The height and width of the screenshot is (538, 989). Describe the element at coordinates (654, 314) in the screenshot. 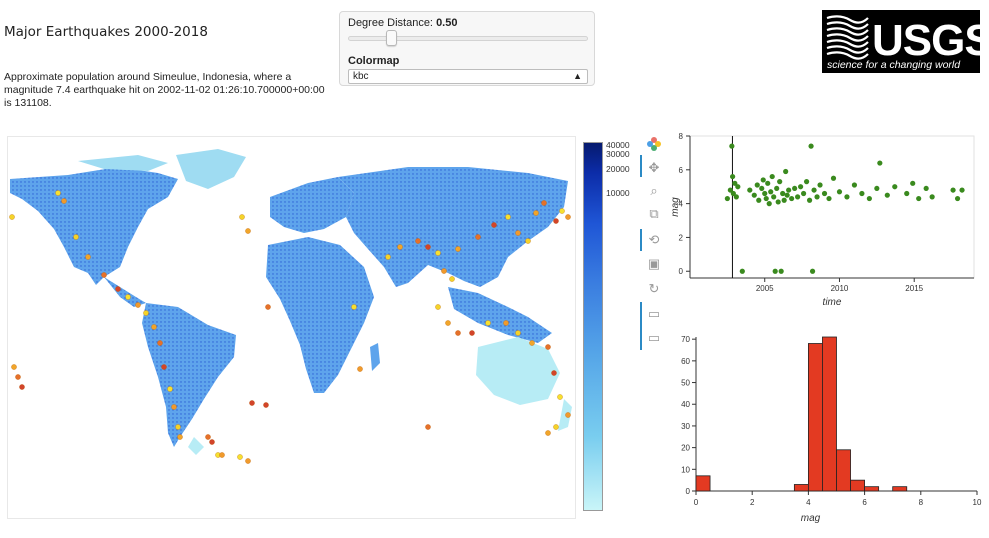

I see `hover-icon: ▭` at that location.